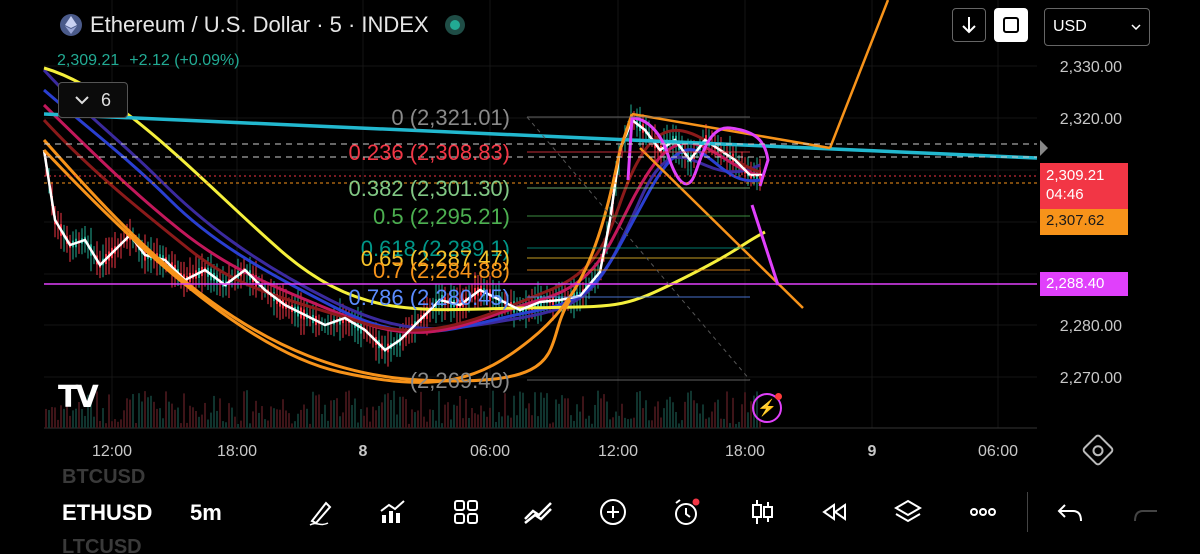 This screenshot has height=554, width=1200. Describe the element at coordinates (392, 512) in the screenshot. I see `indicators-icon` at that location.